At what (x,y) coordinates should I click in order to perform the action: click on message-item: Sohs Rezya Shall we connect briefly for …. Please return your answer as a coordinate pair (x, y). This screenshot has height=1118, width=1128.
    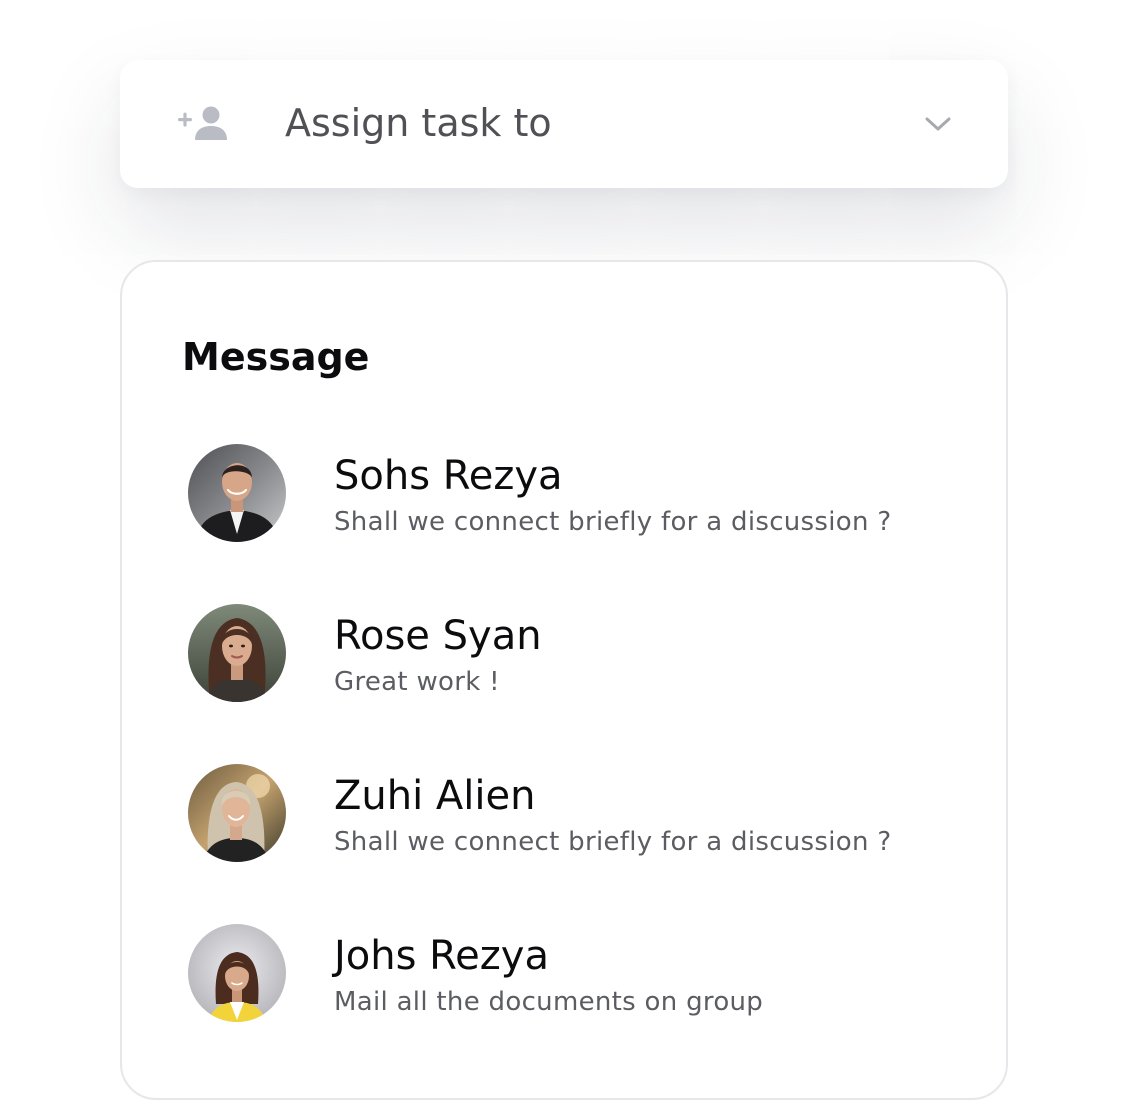
    Looking at the image, I should click on (568, 494).